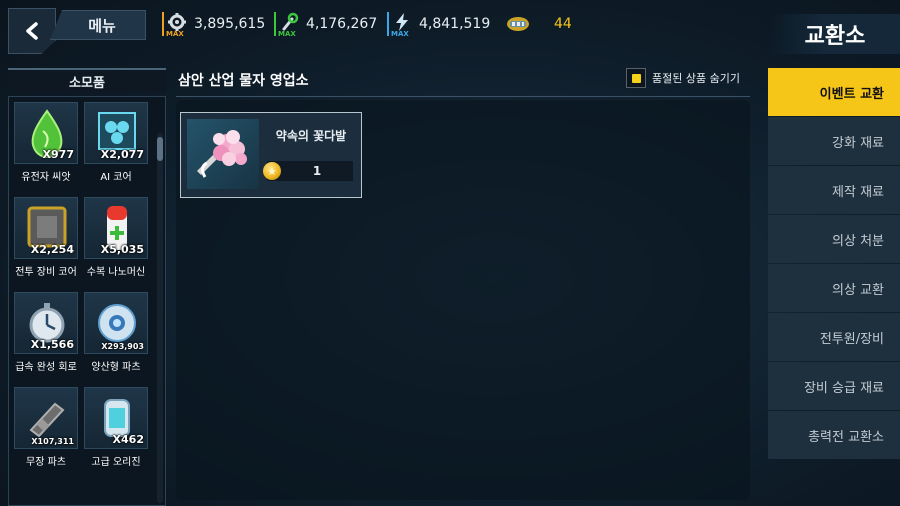 This screenshot has height=506, width=900. What do you see at coordinates (176, 25) in the screenshot?
I see `gear-icon: MAX` at bounding box center [176, 25].